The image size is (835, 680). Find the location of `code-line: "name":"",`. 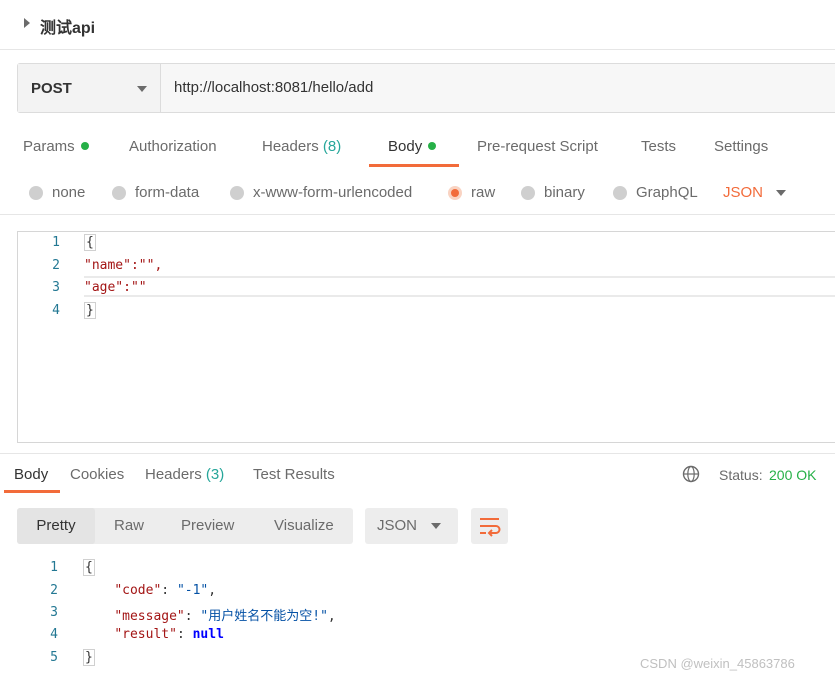

code-line: "name":"", is located at coordinates (123, 265).